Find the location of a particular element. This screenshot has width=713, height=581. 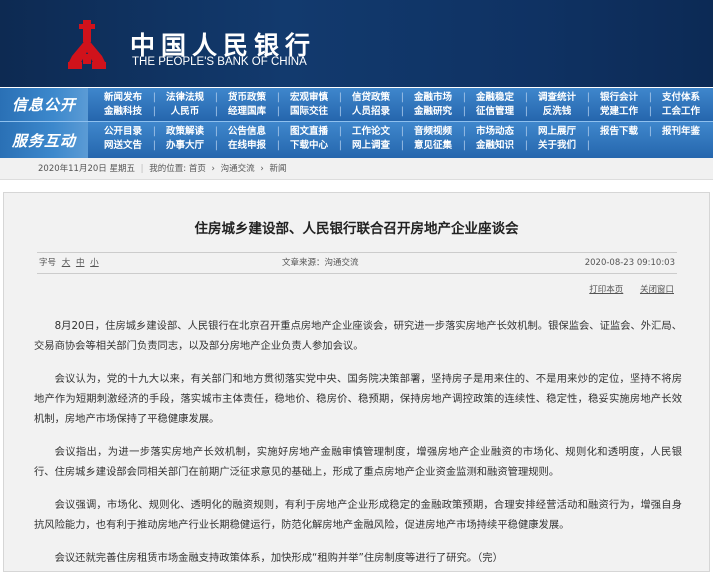

nav-link: 反洗钱 is located at coordinates (558, 111).